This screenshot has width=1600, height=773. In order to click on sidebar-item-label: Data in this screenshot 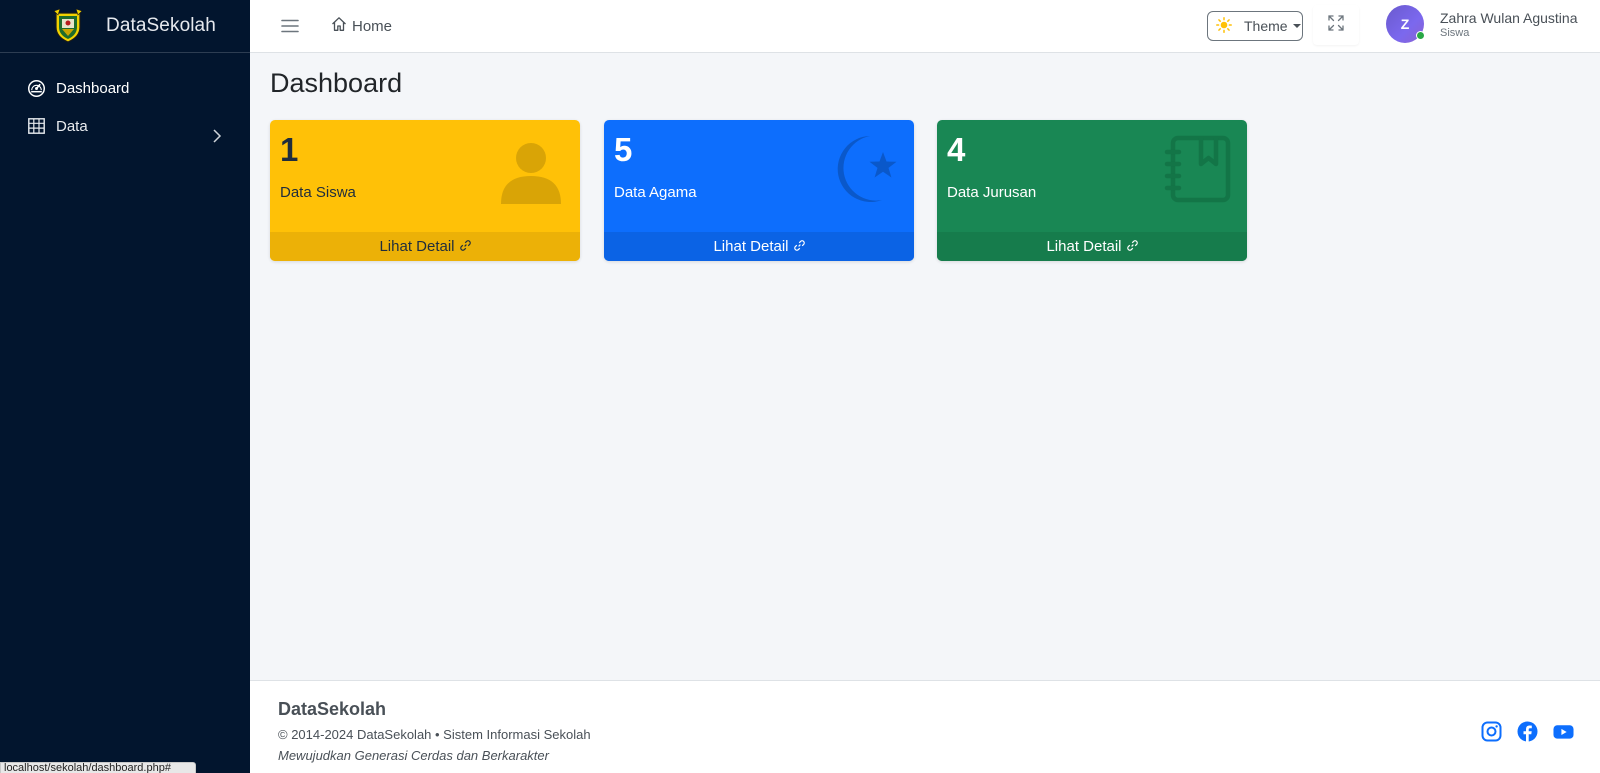, I will do `click(72, 126)`.